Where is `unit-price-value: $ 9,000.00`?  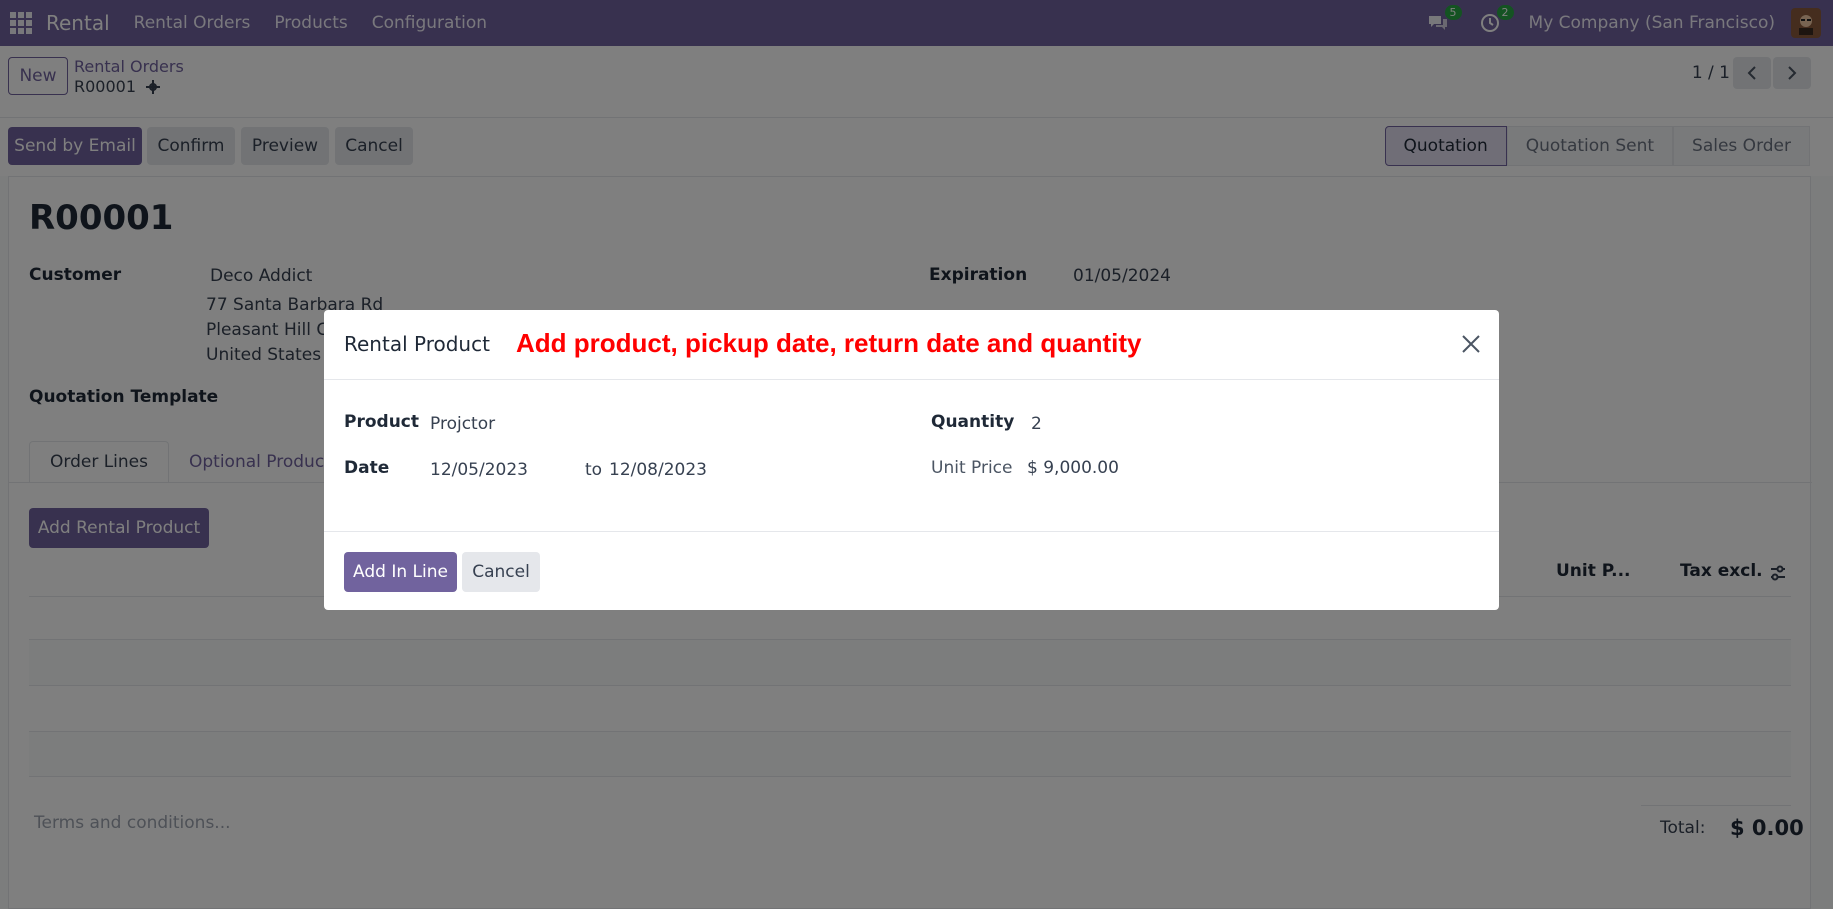
unit-price-value: $ 9,000.00 is located at coordinates (1073, 468).